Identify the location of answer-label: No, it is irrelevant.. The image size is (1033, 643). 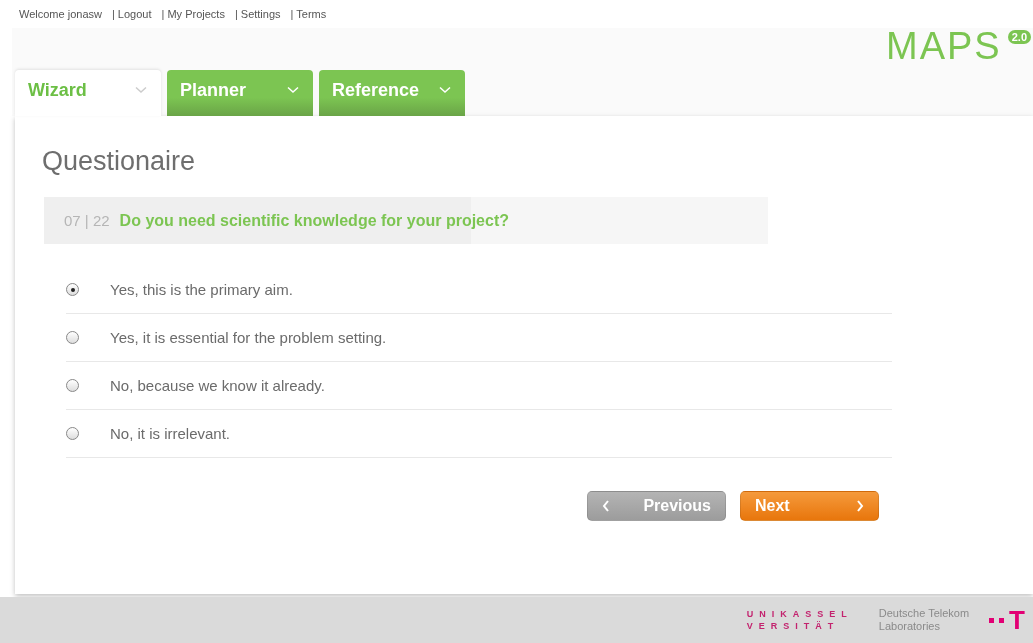
(170, 433).